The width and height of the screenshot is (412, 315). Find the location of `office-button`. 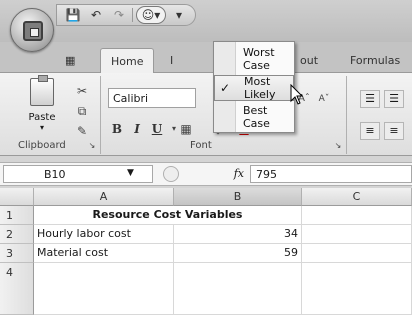

office-button is located at coordinates (32, 30).